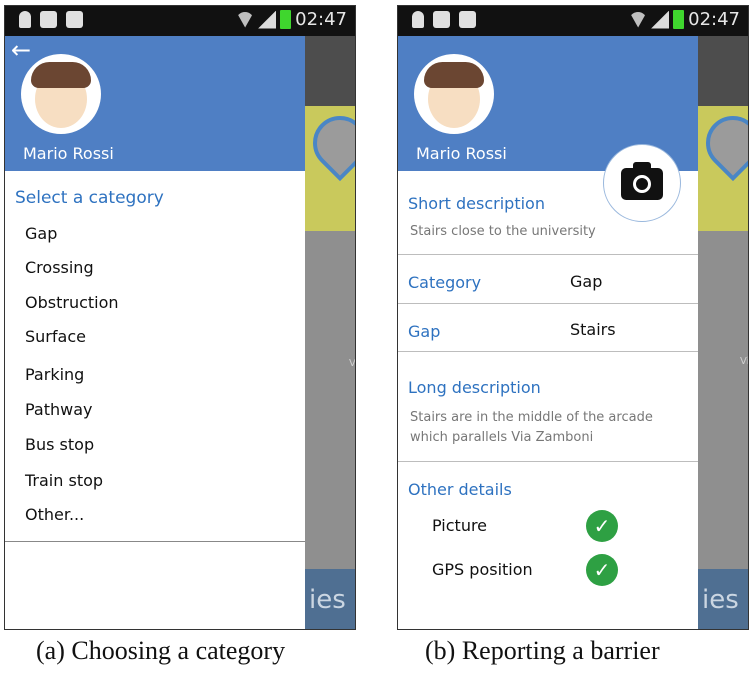 This screenshot has height=674, width=753. What do you see at coordinates (602, 526) in the screenshot?
I see `picture-check-icon: ✓` at bounding box center [602, 526].